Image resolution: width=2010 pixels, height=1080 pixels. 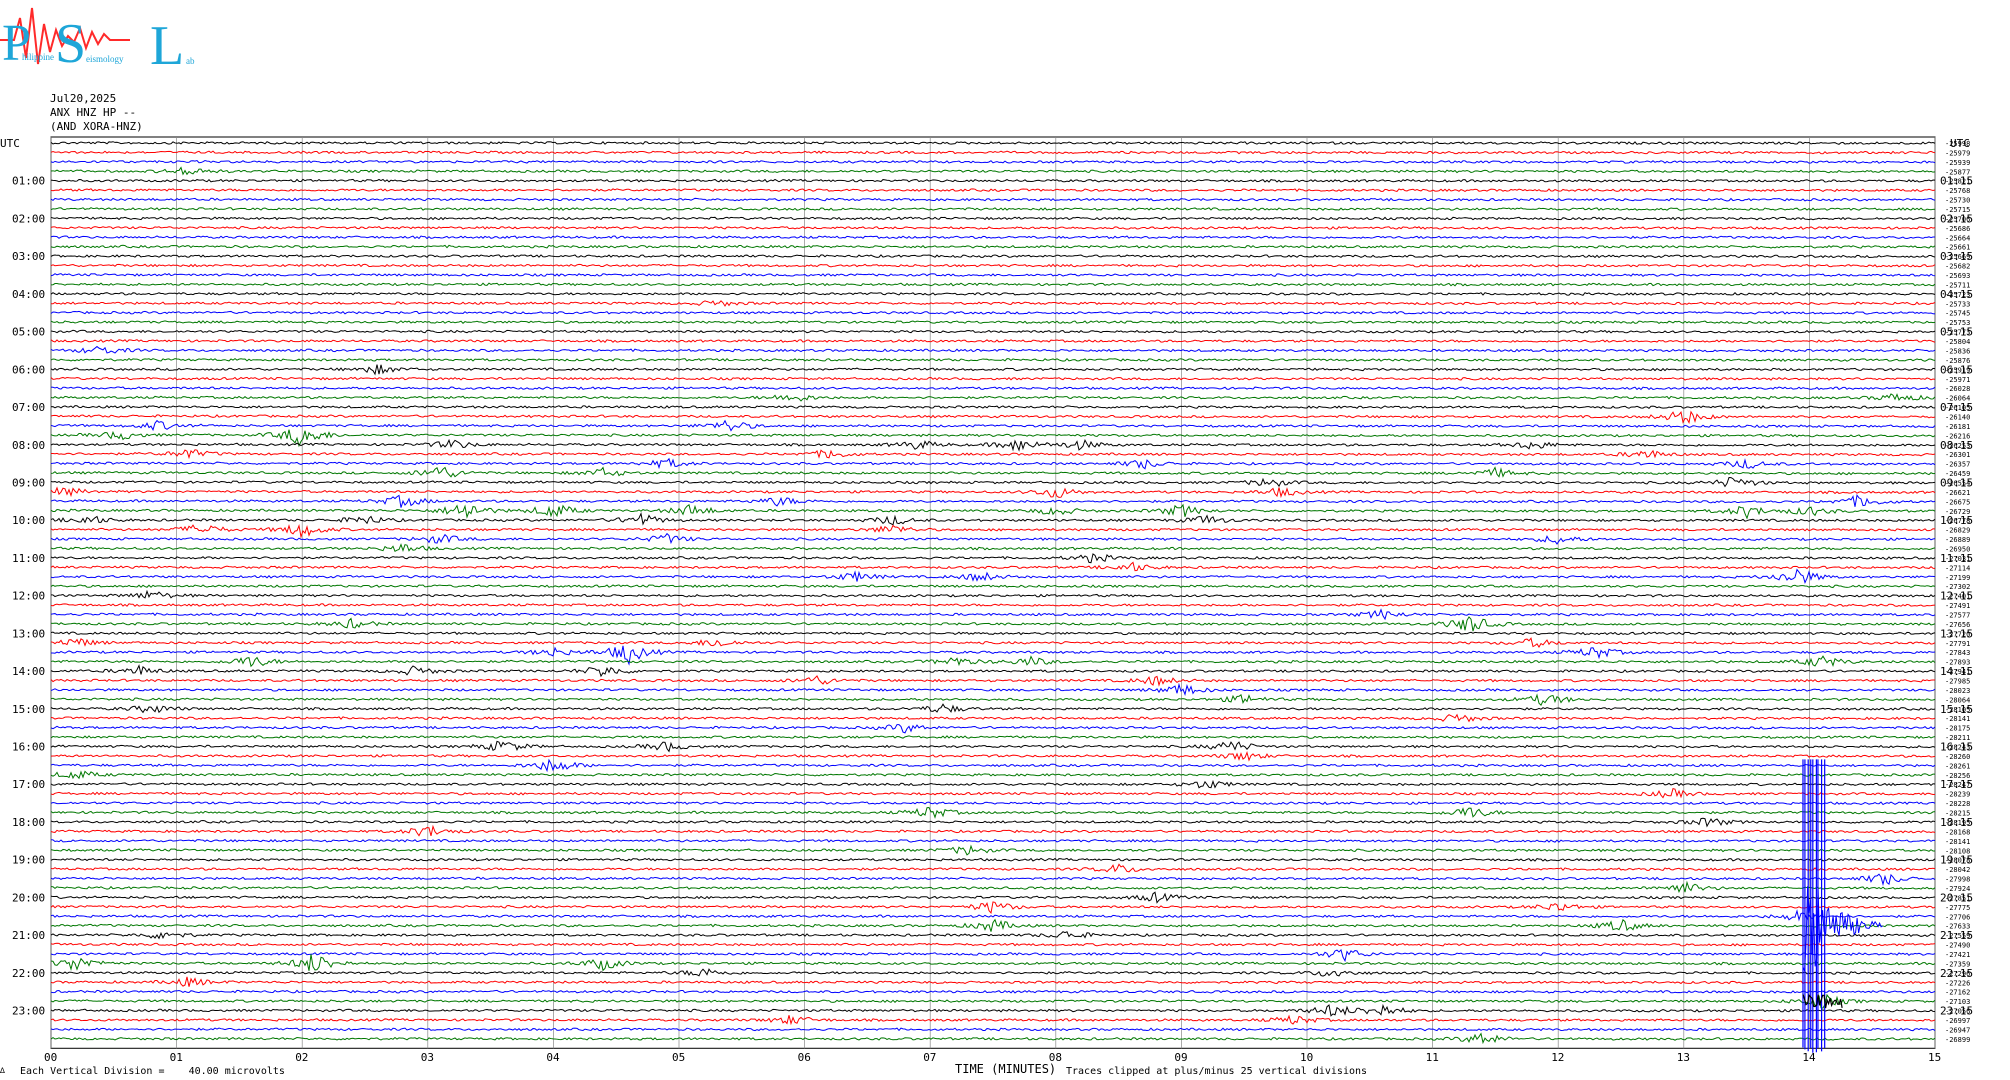 What do you see at coordinates (10, 143) in the screenshot?
I see `left-corner-label: UTC` at bounding box center [10, 143].